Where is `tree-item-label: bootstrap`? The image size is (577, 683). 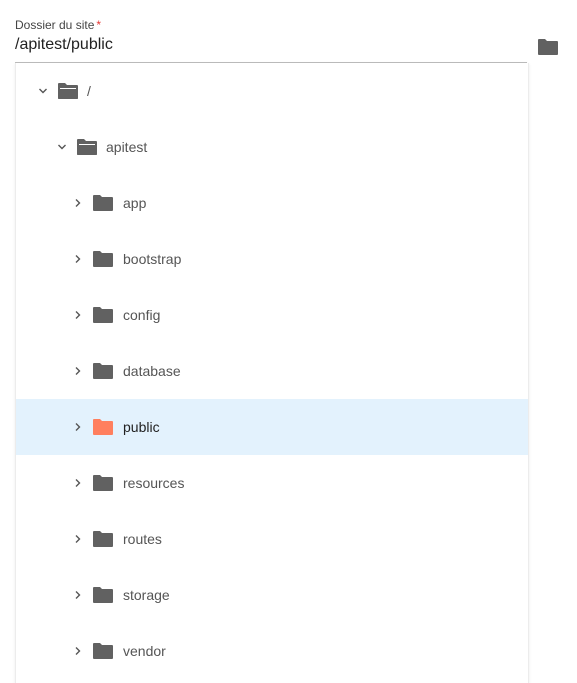
tree-item-label: bootstrap is located at coordinates (152, 259).